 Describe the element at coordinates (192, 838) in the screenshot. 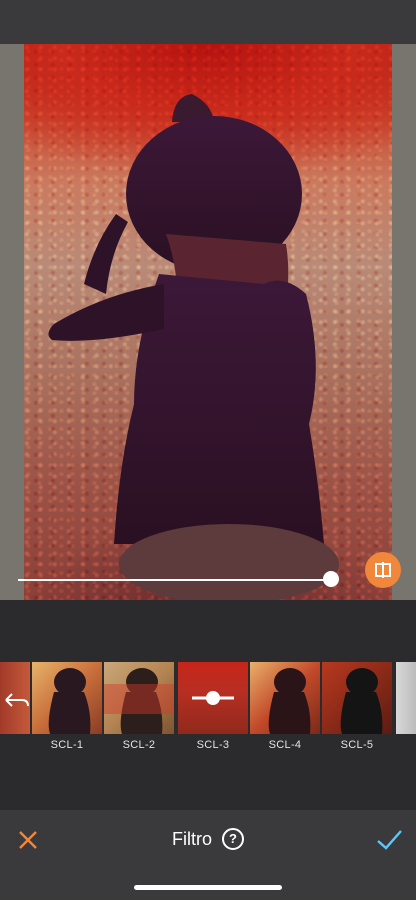

I see `page-title: Filtro` at that location.